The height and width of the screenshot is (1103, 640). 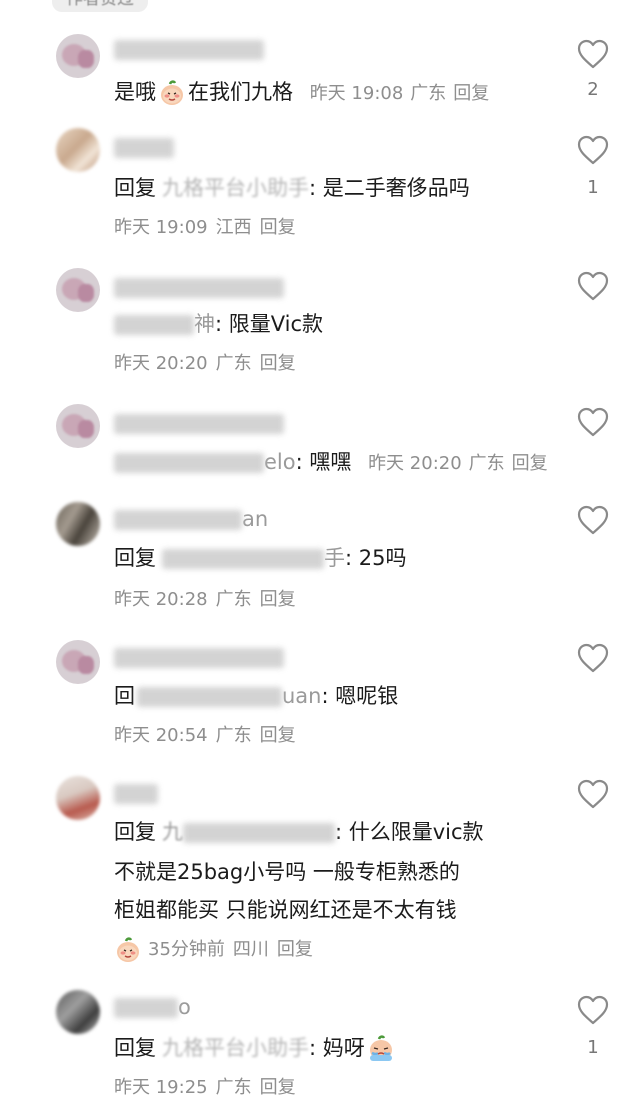 What do you see at coordinates (152, 1007) in the screenshot?
I see `username: o` at bounding box center [152, 1007].